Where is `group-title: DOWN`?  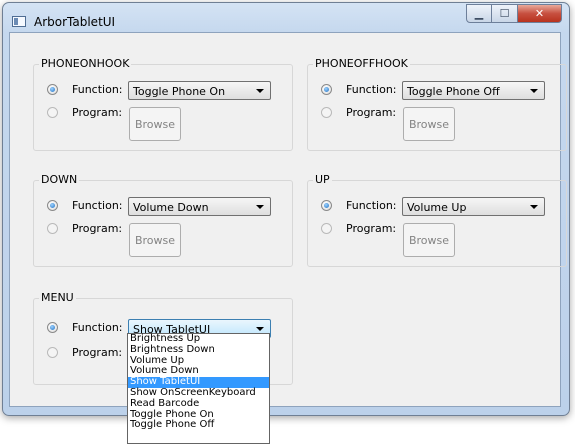 group-title: DOWN is located at coordinates (59, 179).